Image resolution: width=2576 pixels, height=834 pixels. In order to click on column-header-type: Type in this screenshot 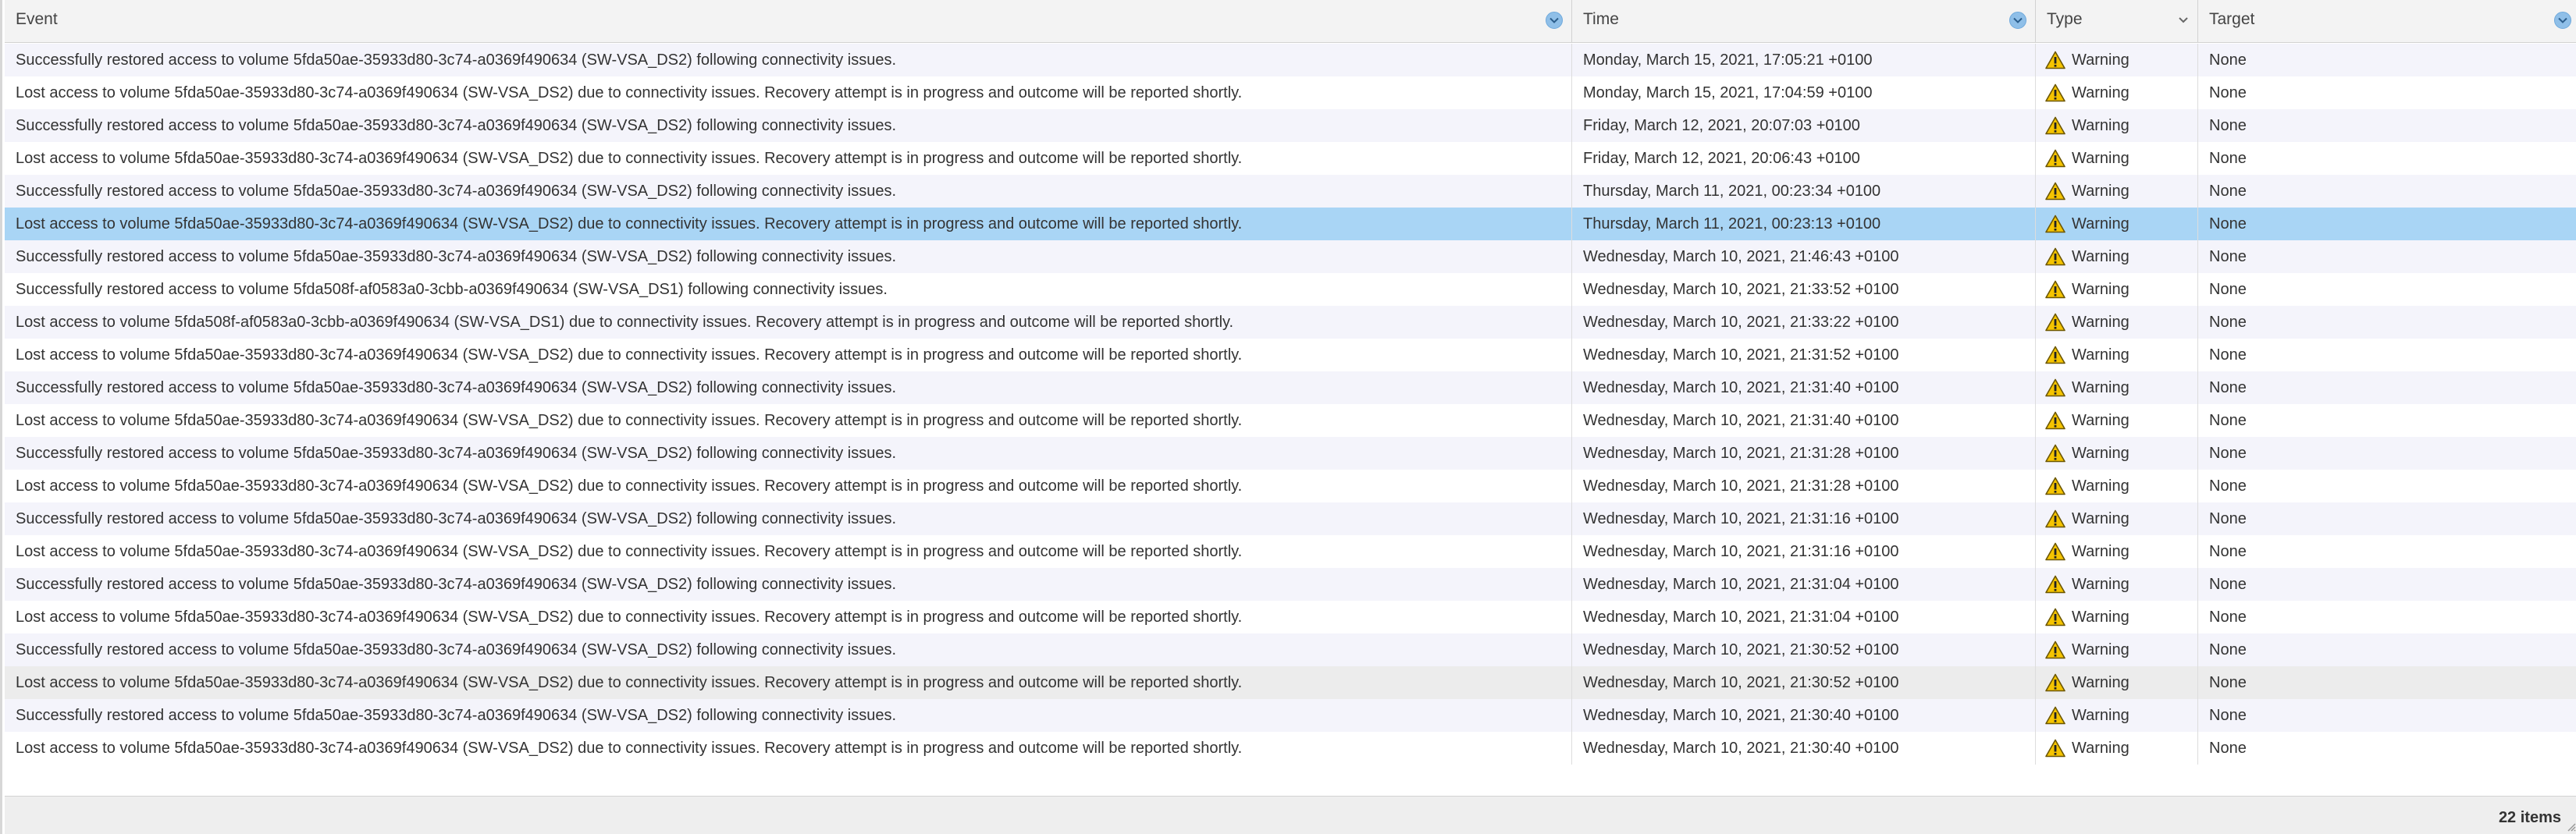, I will do `click(2117, 21)`.